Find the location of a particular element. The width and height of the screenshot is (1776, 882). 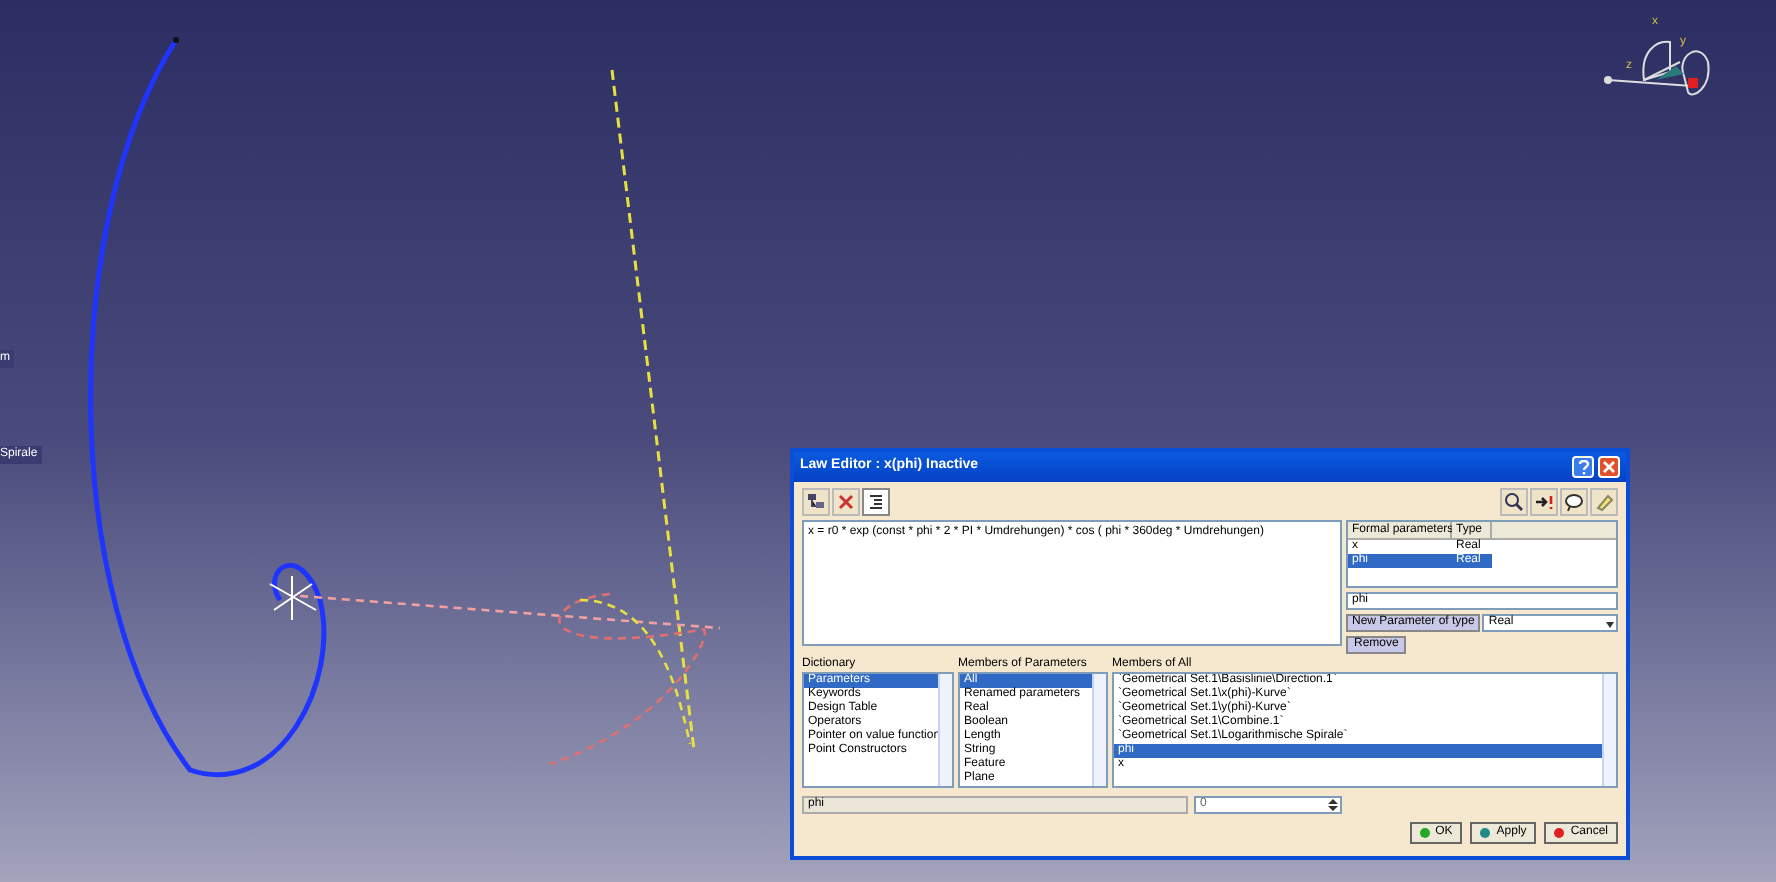

caret-icon is located at coordinates (1610, 623).